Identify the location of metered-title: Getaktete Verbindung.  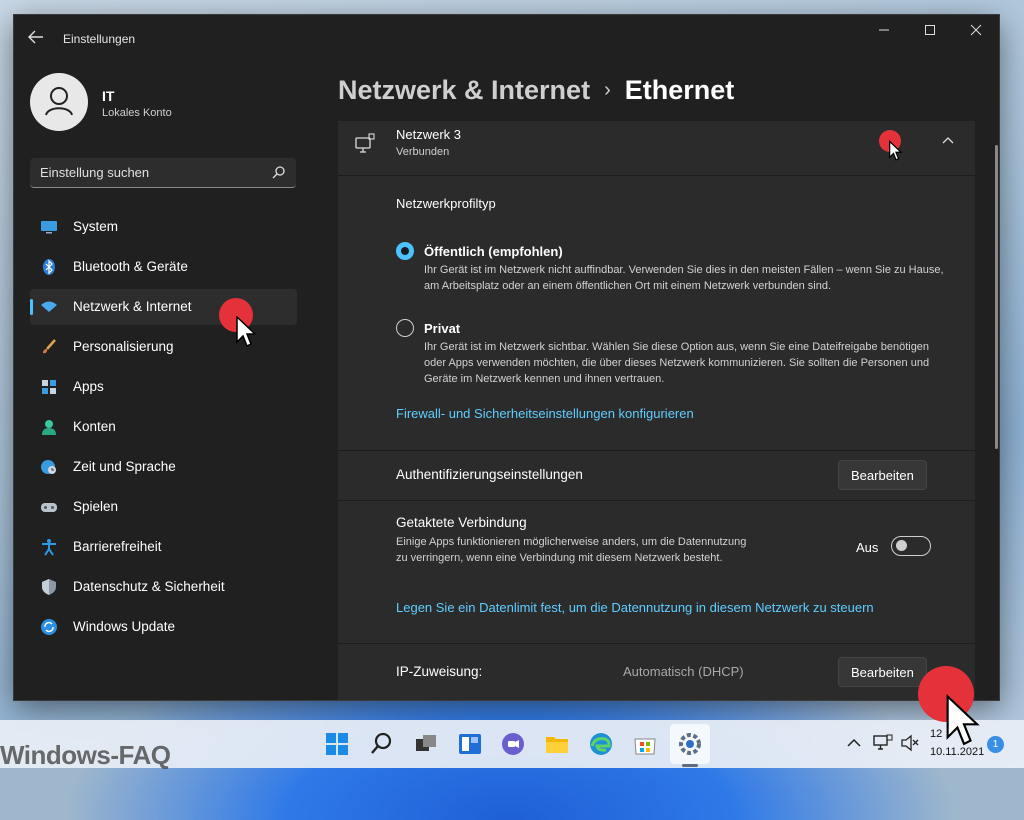
(461, 522).